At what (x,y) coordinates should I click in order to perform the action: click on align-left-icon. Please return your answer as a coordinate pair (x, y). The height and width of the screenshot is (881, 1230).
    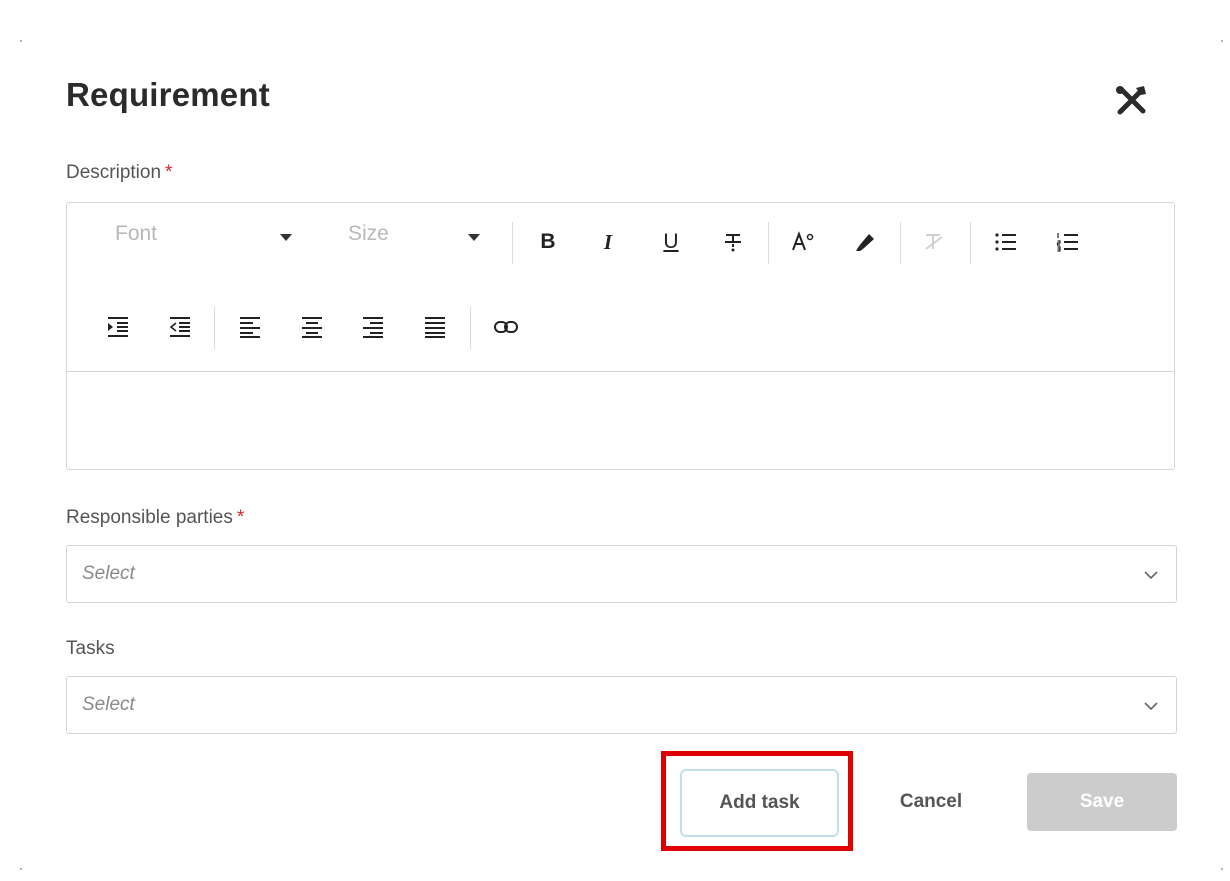
    Looking at the image, I should click on (250, 327).